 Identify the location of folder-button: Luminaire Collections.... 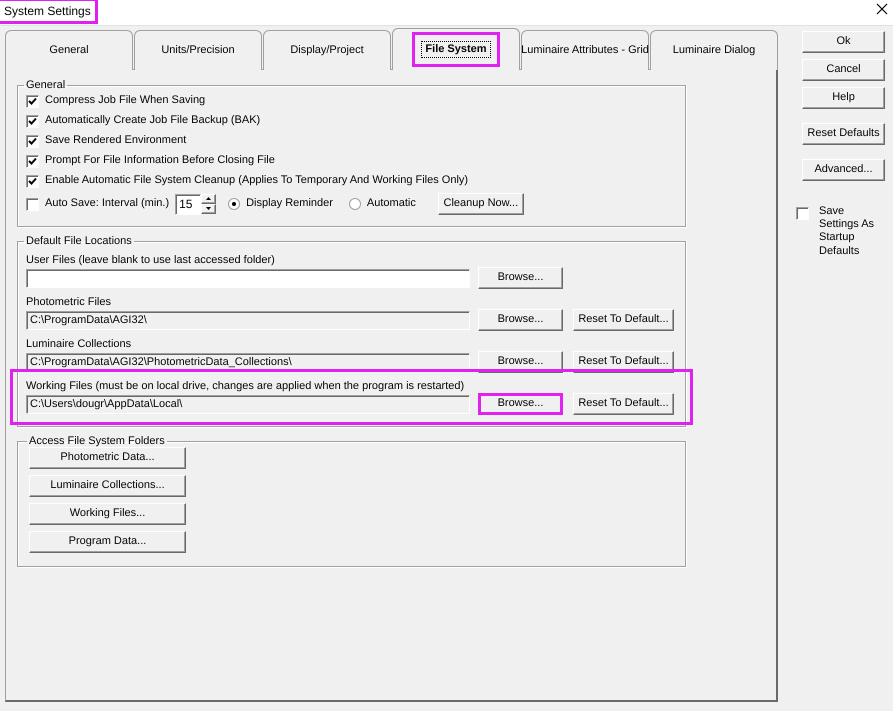
(107, 486).